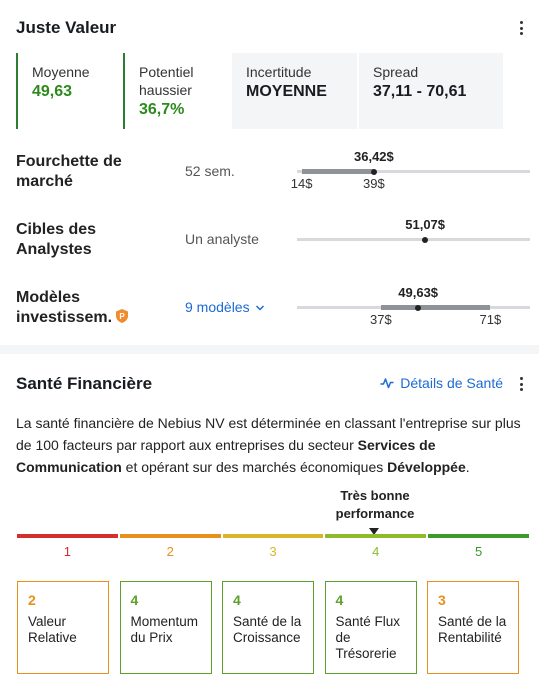  I want to click on health-card-name: Valeur Relative, so click(52, 629).